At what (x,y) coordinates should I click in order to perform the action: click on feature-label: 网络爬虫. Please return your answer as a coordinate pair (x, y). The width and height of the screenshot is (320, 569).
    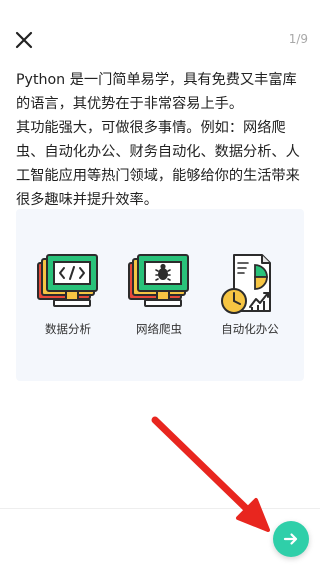
    Looking at the image, I should click on (159, 329).